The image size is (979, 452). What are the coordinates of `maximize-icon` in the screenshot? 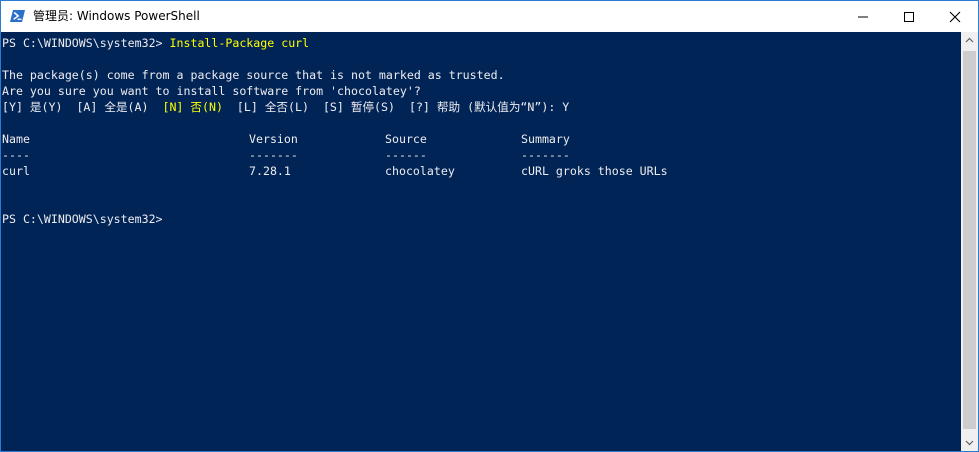 It's located at (909, 17).